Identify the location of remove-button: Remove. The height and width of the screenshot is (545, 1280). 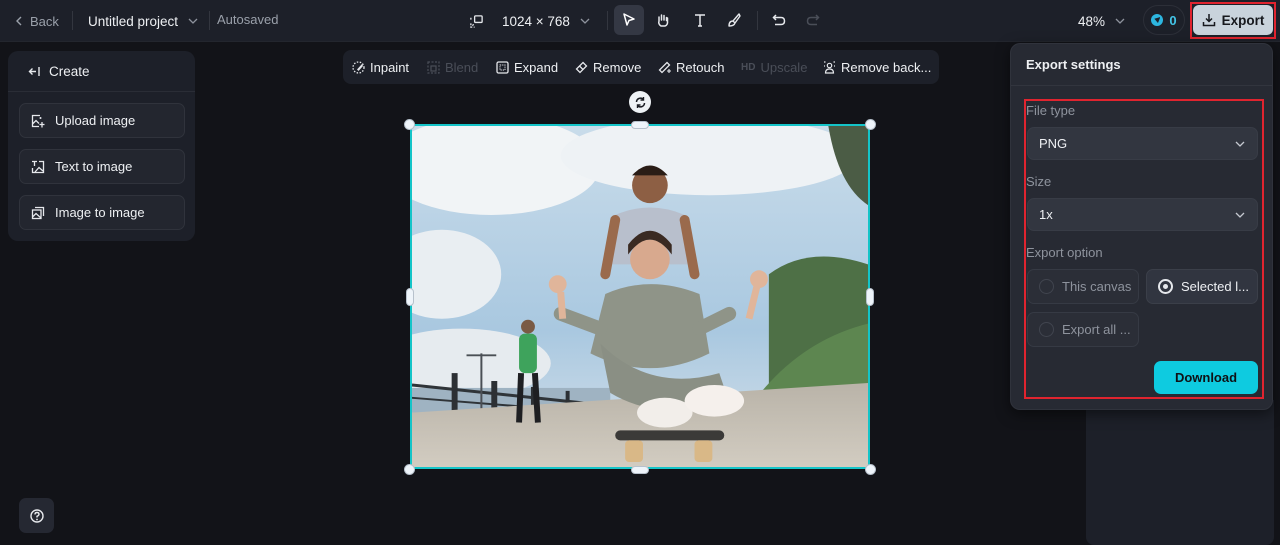
(608, 67).